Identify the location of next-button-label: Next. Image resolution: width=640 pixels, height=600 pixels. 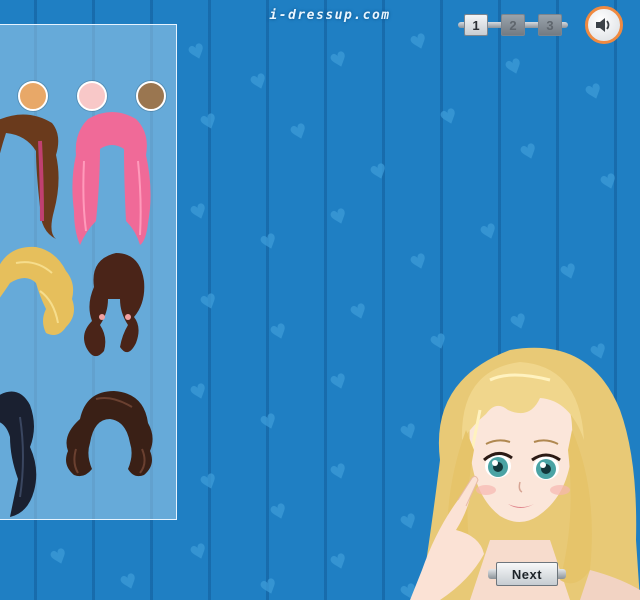
(527, 574).